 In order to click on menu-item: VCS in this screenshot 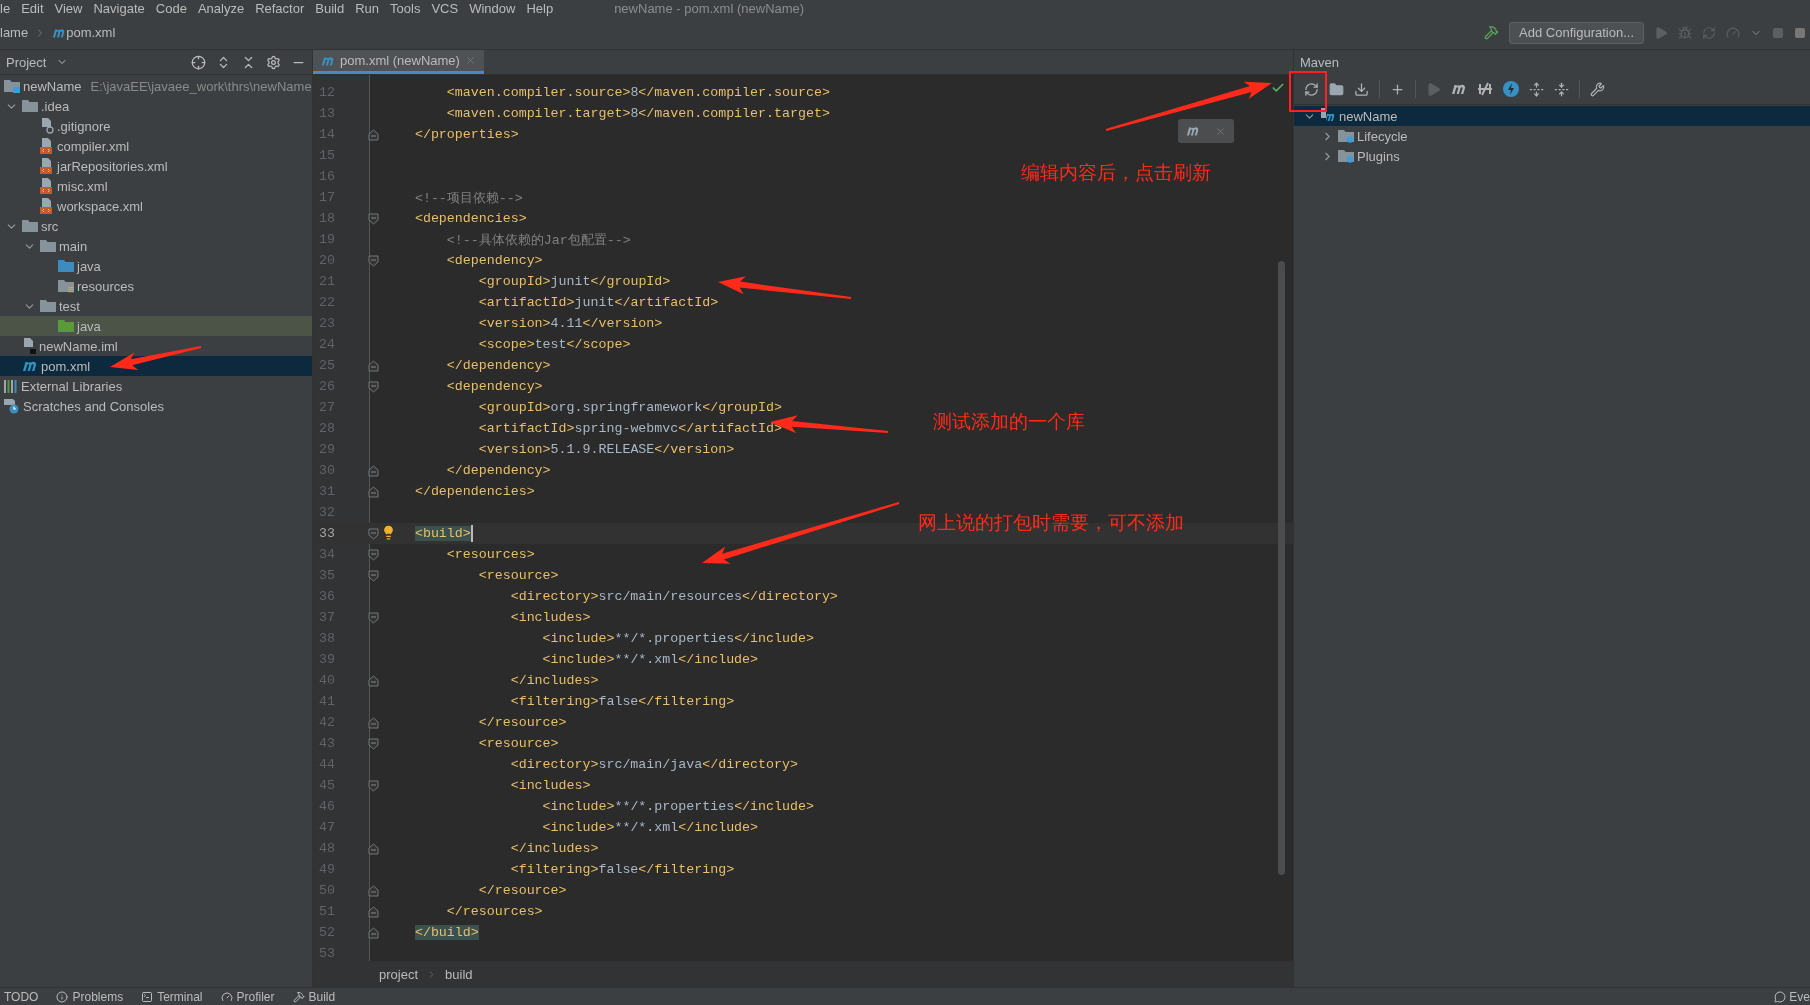, I will do `click(445, 8)`.